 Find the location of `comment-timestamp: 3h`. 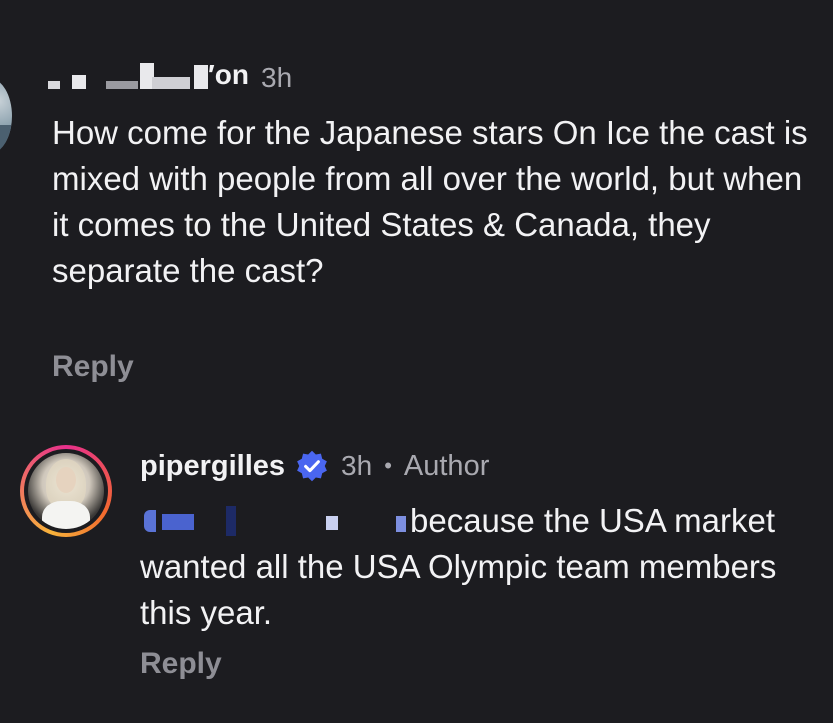

comment-timestamp: 3h is located at coordinates (277, 77).